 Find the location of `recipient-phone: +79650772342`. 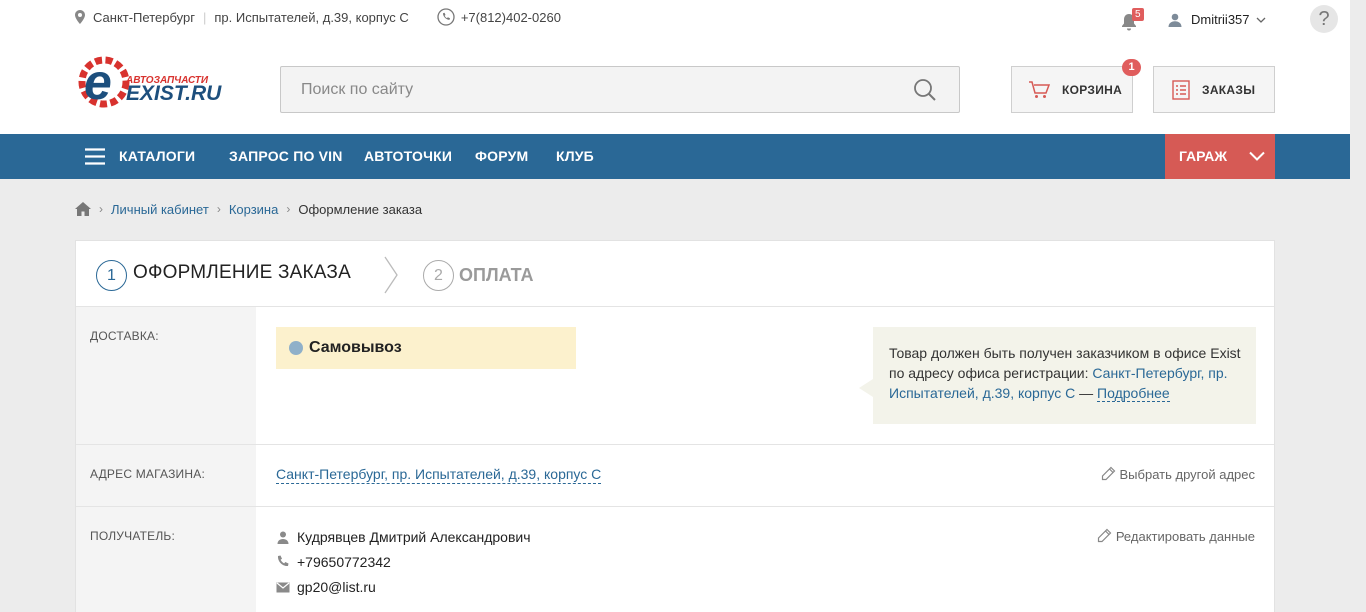

recipient-phone: +79650772342 is located at coordinates (344, 562).